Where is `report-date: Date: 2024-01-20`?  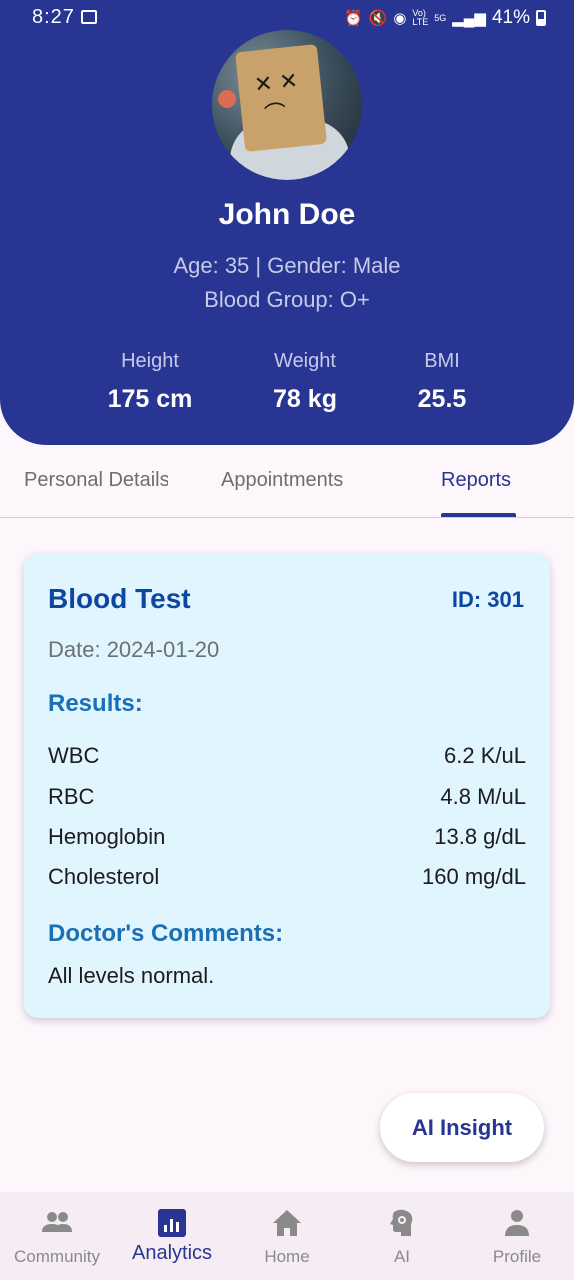
report-date: Date: 2024-01-20 is located at coordinates (134, 649).